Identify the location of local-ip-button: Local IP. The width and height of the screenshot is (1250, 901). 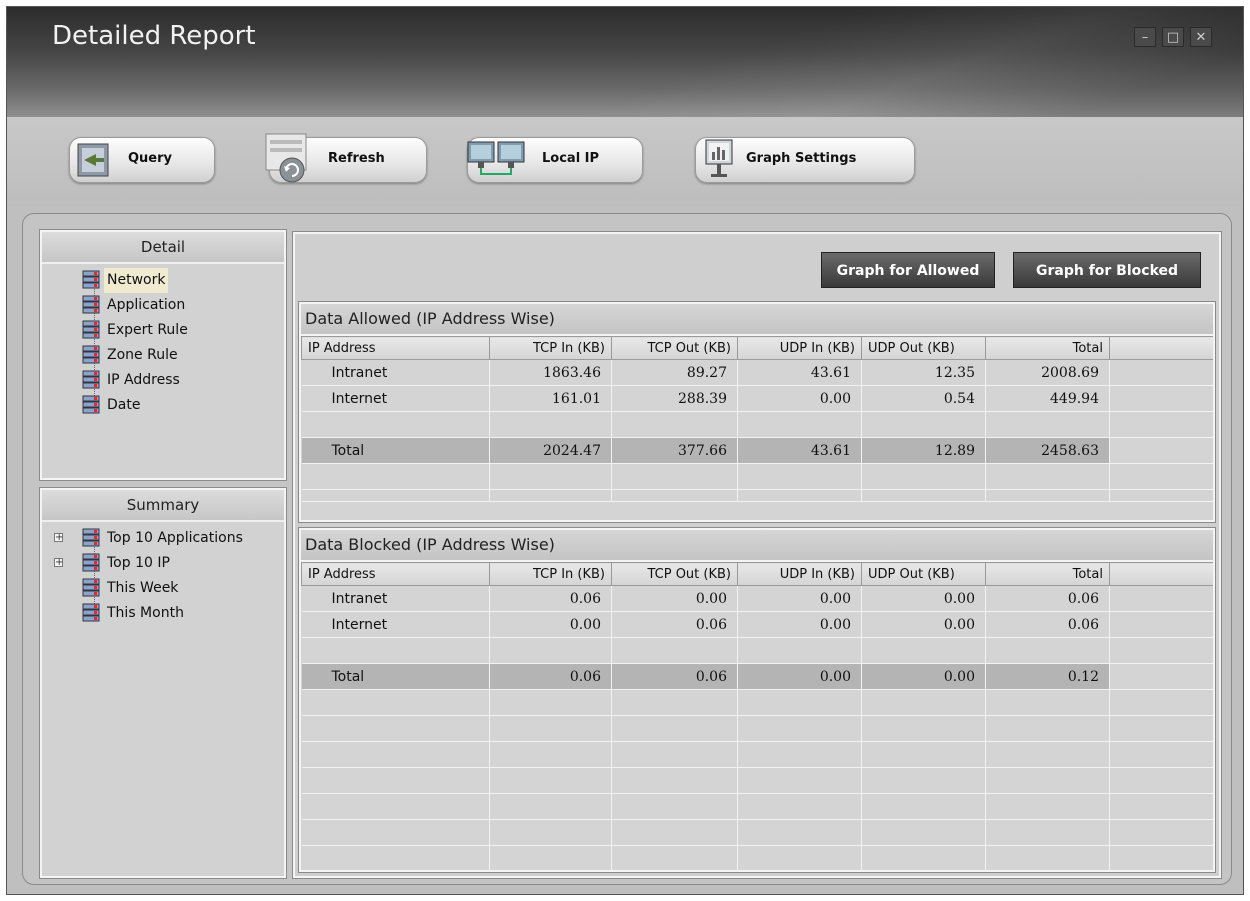
(555, 160).